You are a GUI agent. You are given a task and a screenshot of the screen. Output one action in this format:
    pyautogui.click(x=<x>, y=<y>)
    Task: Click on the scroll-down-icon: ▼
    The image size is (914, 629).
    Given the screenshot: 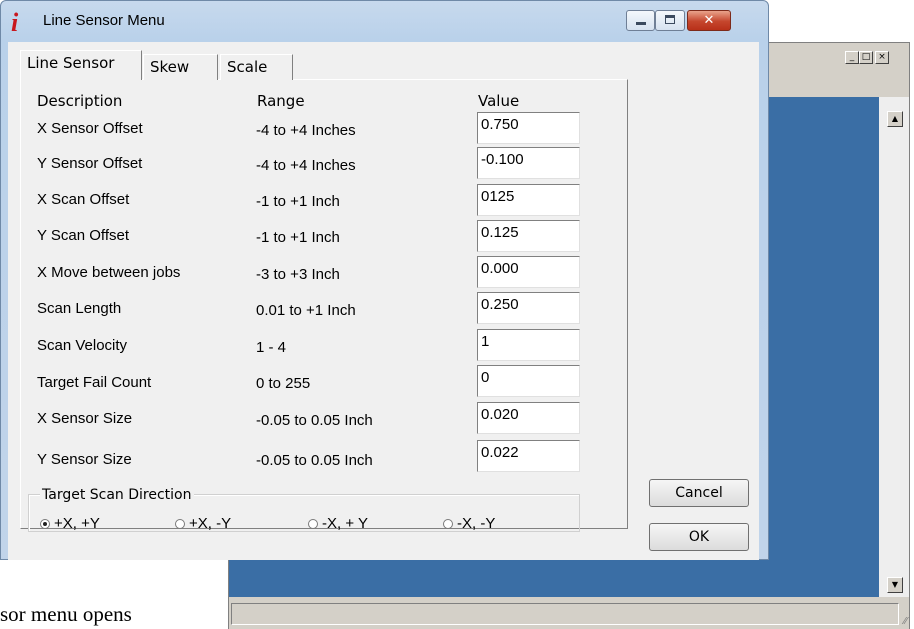 What is the action you would take?
    pyautogui.click(x=895, y=585)
    